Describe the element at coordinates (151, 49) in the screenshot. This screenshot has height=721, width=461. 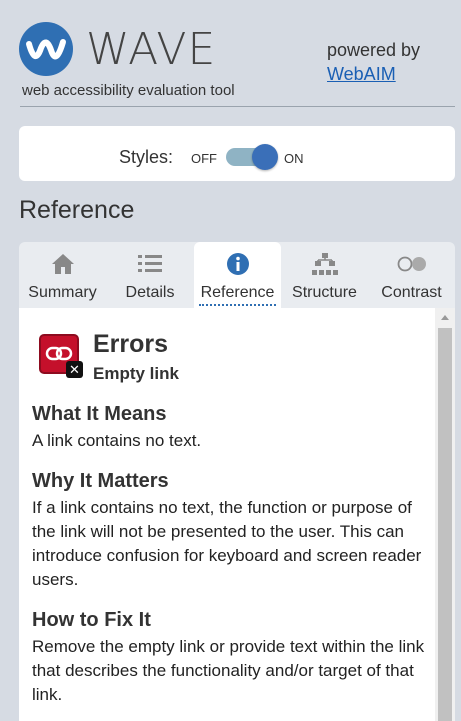
I see `app-title: WAVE` at that location.